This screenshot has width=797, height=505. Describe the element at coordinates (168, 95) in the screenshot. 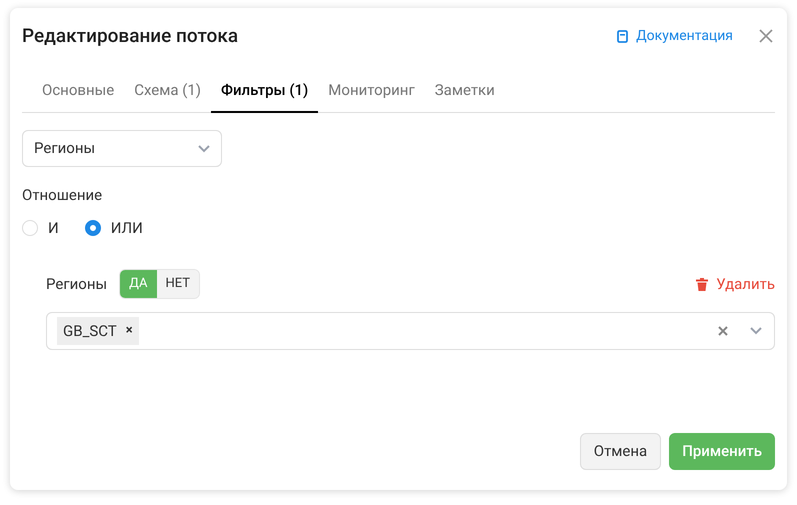

I see `tab: Схема (1)` at that location.